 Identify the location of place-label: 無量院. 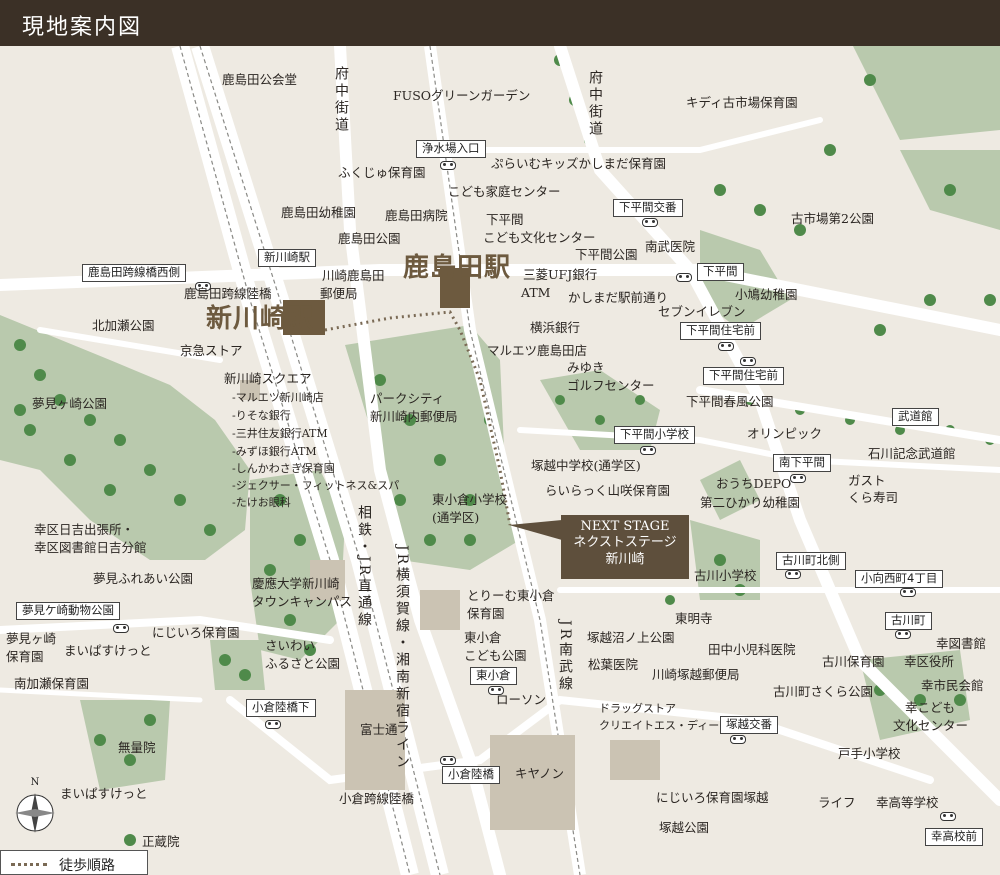
(137, 747).